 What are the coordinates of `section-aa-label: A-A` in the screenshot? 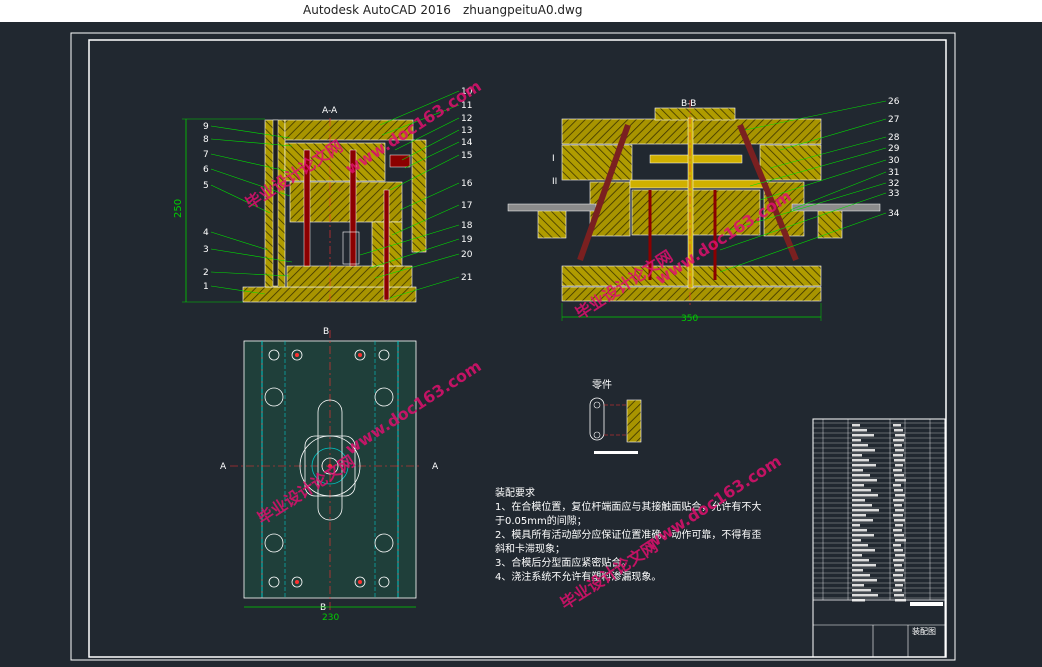 It's located at (330, 111).